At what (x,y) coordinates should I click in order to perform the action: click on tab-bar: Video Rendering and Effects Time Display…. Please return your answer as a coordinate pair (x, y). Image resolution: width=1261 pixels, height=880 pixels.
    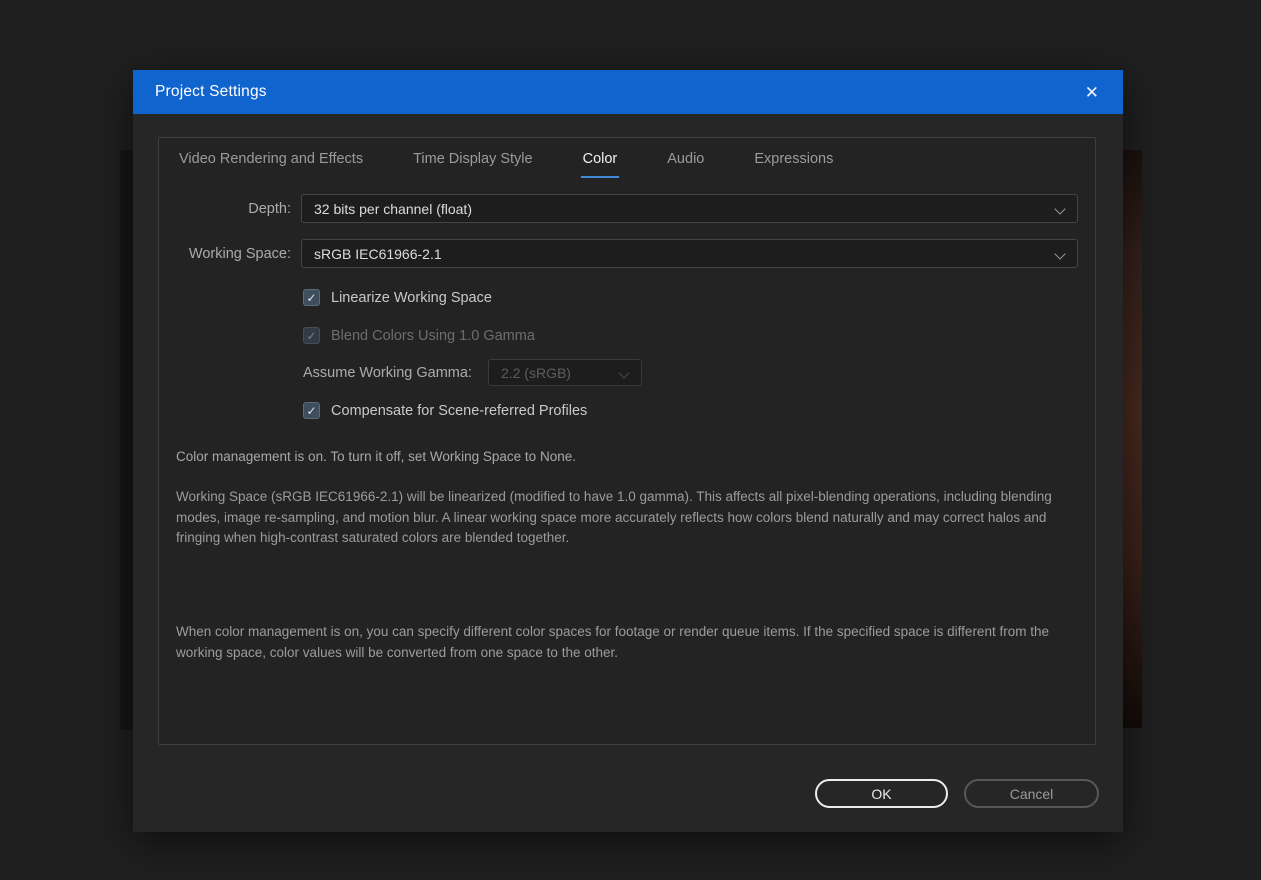
    Looking at the image, I should click on (506, 164).